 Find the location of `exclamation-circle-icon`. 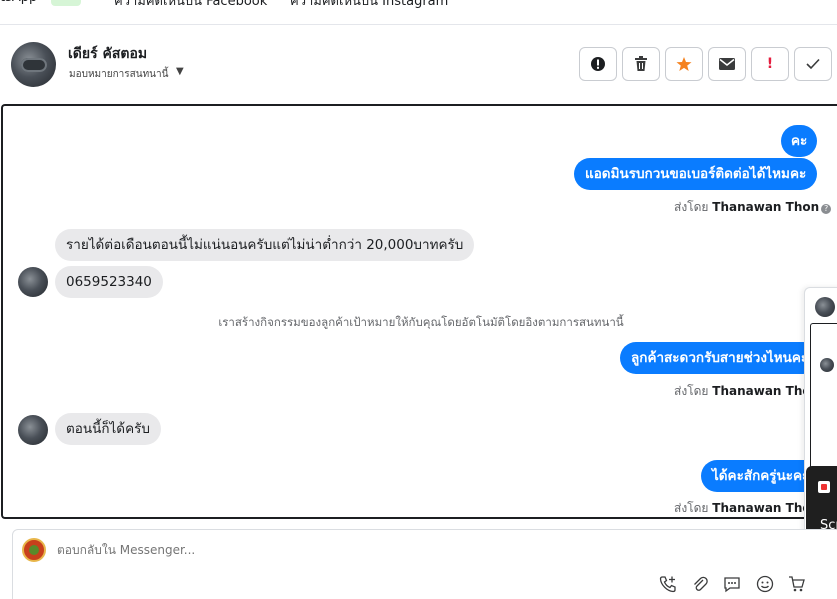

exclamation-circle-icon is located at coordinates (598, 64).